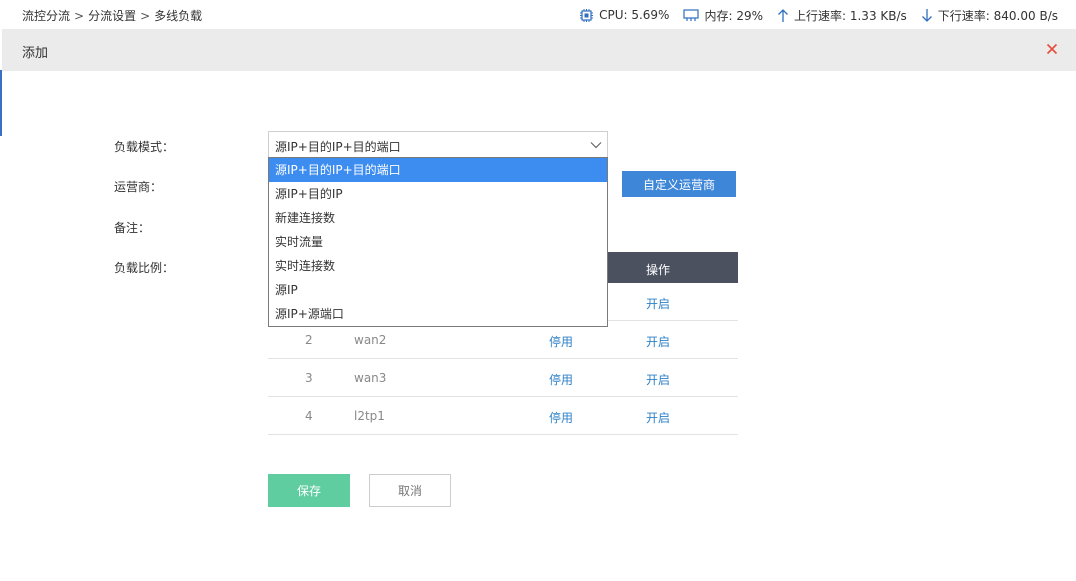 The height and width of the screenshot is (581, 1076). What do you see at coordinates (1, 103) in the screenshot?
I see `left-edge-bar` at bounding box center [1, 103].